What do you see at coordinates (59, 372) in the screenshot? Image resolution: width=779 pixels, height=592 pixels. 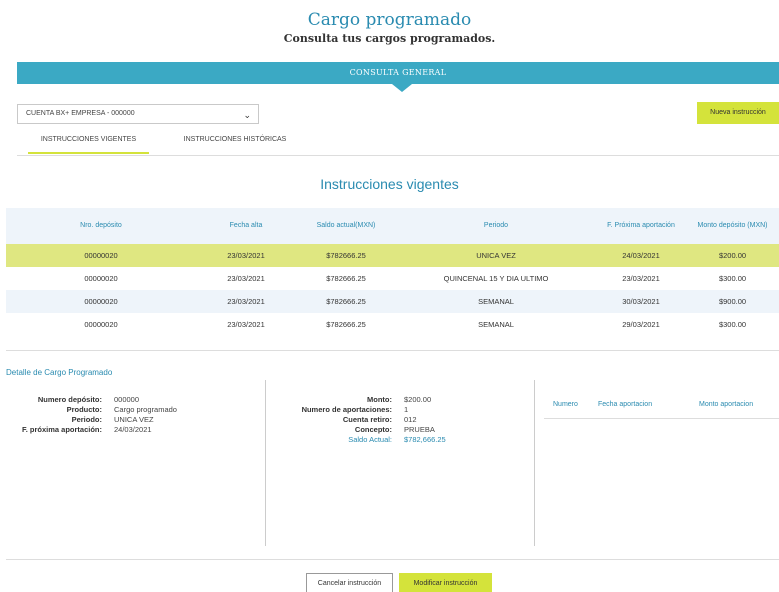 I see `detail-title: Detalle de Cargo Programado` at bounding box center [59, 372].